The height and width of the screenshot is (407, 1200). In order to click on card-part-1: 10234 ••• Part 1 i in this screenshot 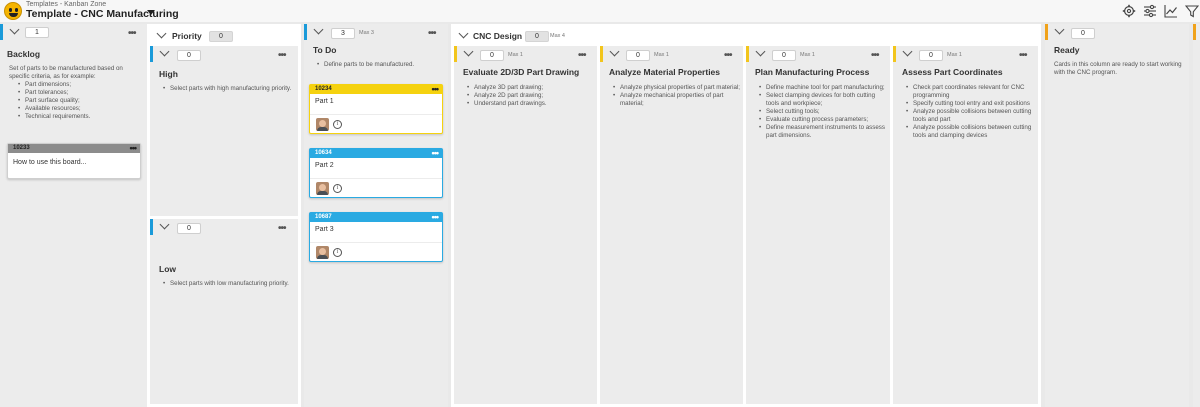, I will do `click(376, 109)`.